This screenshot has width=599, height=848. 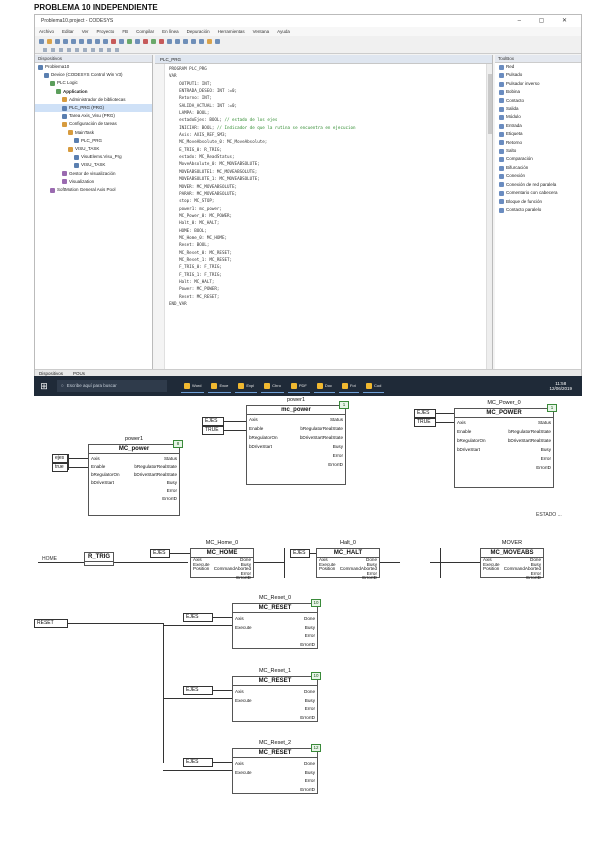 What do you see at coordinates (327, 193) in the screenshot?
I see `code-line: PARAR: MC_MOVEABSOLUTE;` at bounding box center [327, 193].